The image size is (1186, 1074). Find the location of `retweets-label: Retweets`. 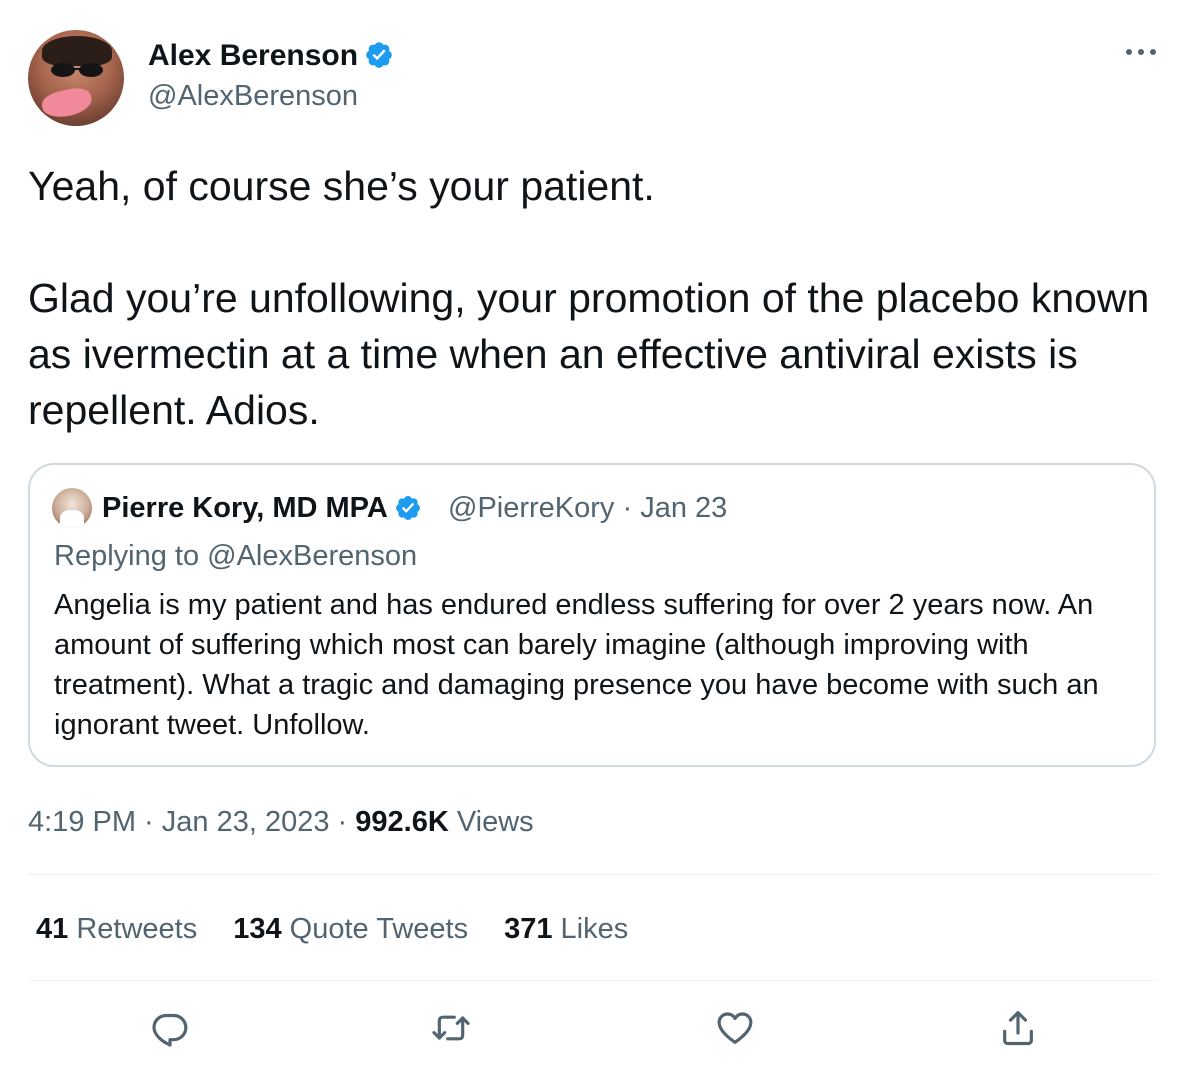

retweets-label: Retweets is located at coordinates (133, 929).